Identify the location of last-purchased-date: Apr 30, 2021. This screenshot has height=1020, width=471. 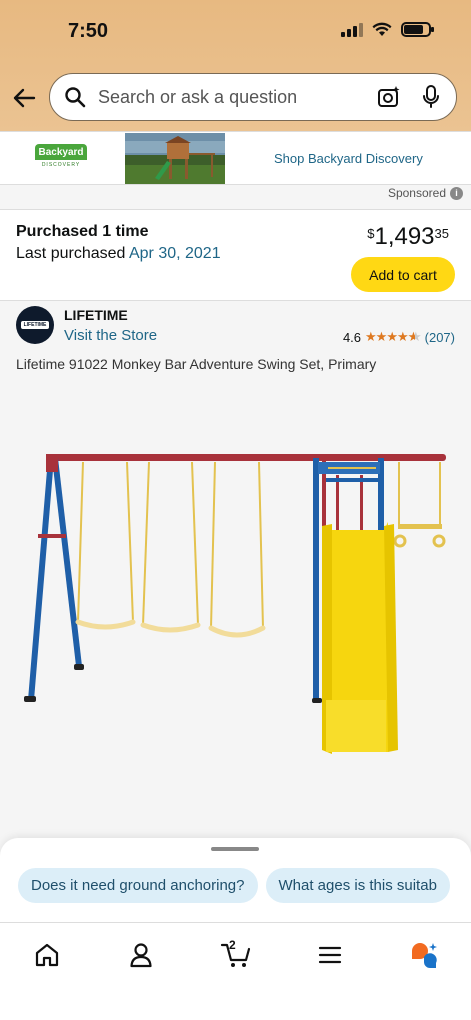
(175, 253).